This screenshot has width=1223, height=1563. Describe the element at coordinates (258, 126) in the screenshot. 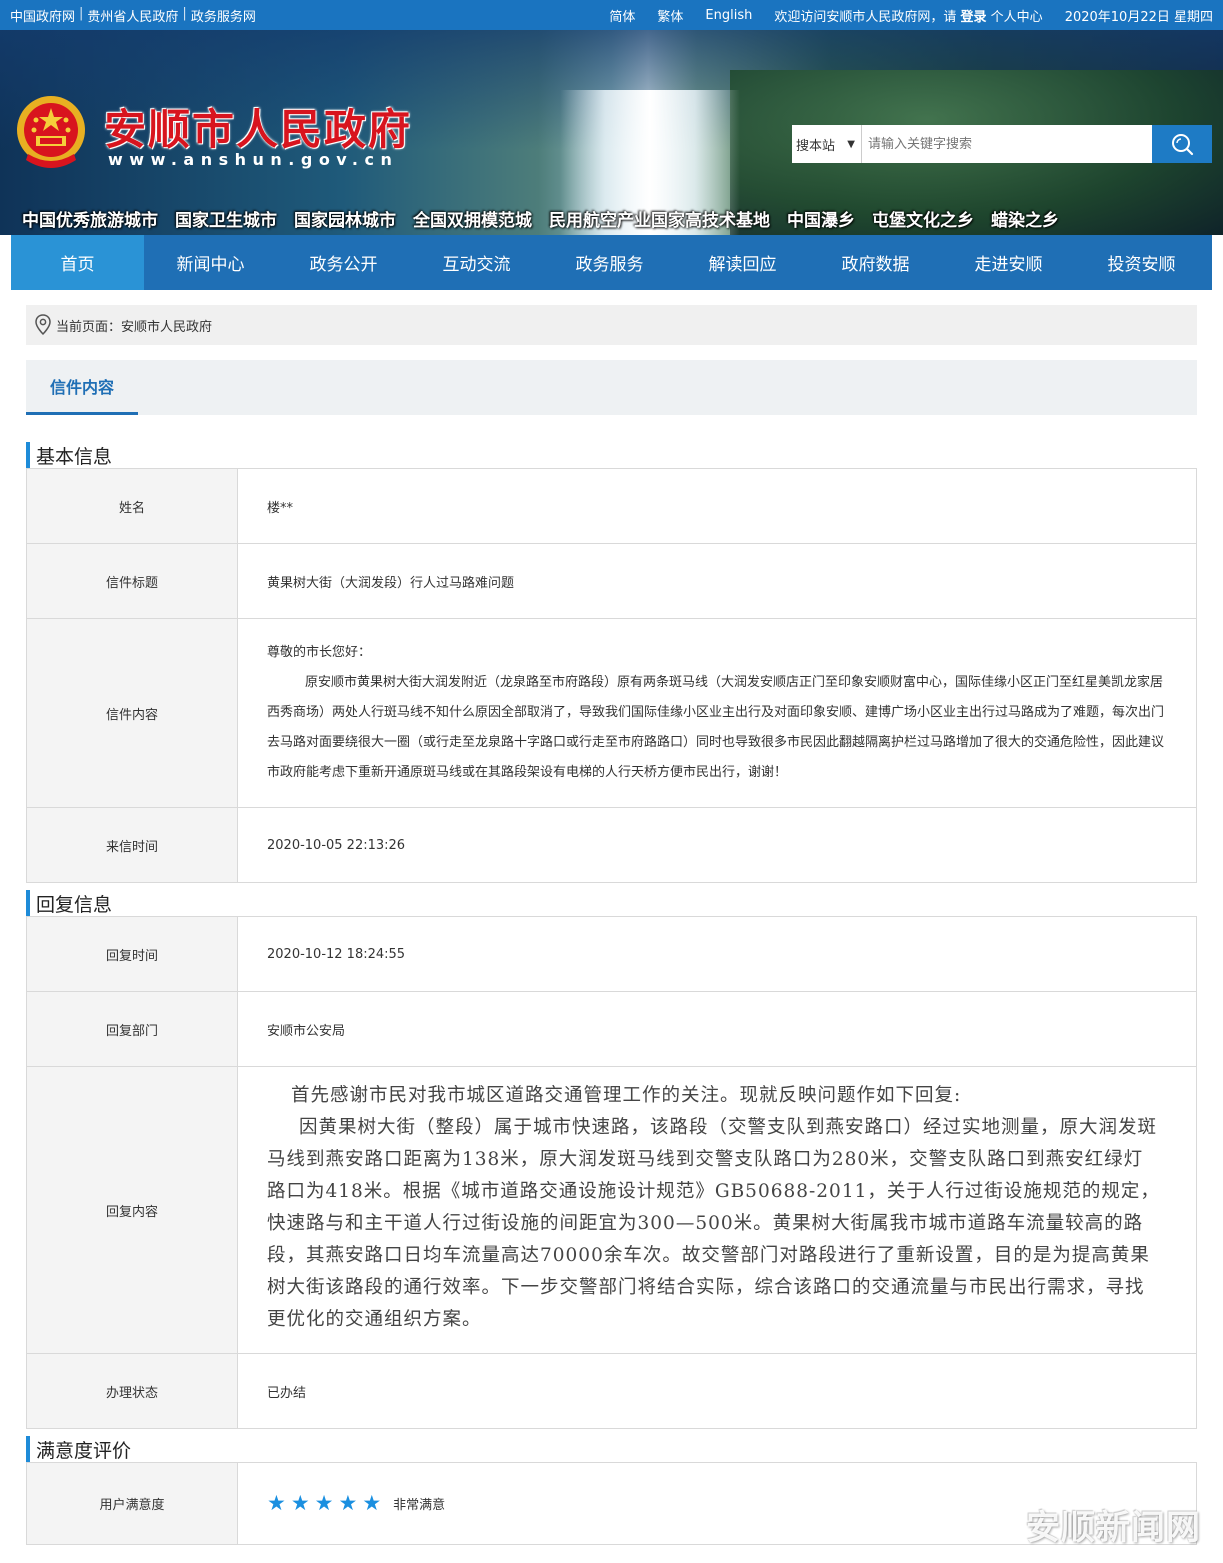

I see `site-title: 安顺市人民政府` at that location.